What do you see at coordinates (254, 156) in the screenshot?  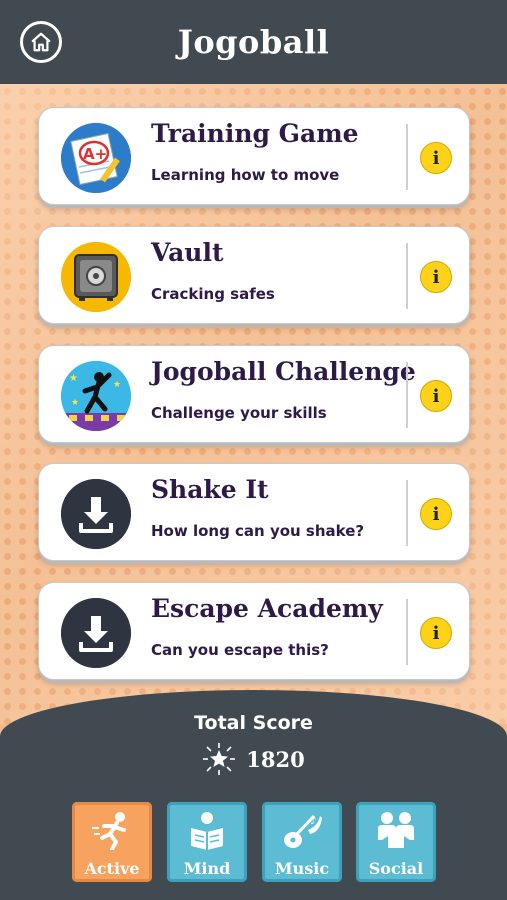 I see `game-card-training: A+ Training Game Learning how to move i` at bounding box center [254, 156].